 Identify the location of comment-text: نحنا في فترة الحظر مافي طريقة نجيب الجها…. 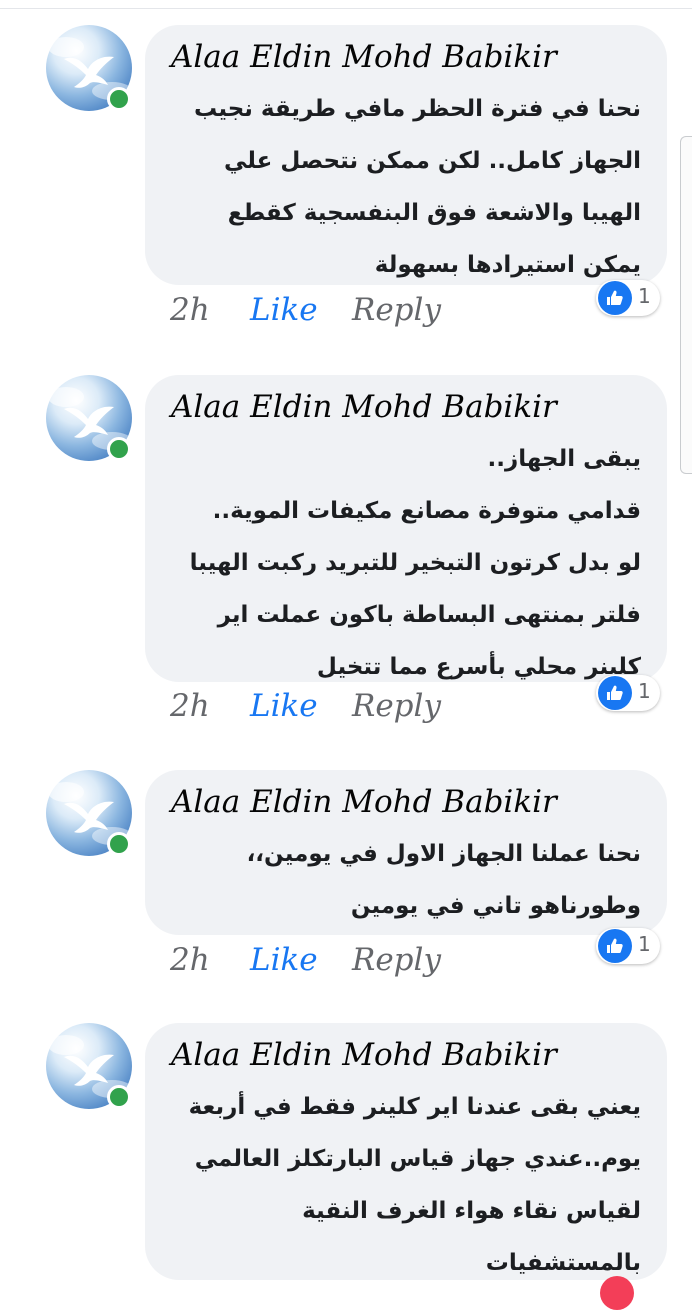
(406, 187).